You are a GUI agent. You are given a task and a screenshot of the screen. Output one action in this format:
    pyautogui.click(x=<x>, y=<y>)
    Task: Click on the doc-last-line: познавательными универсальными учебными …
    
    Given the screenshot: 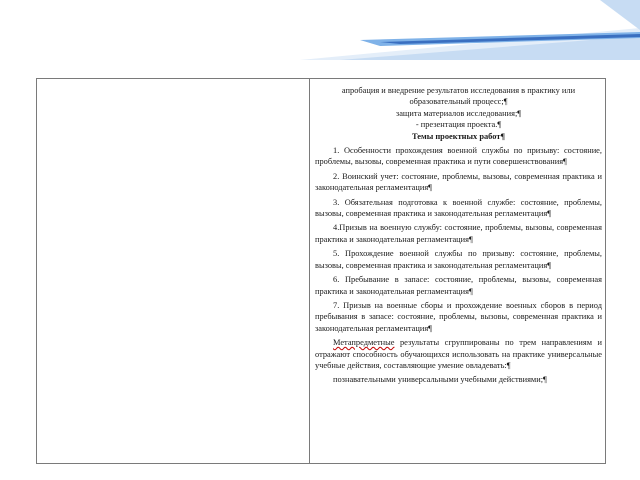 What is the action you would take?
    pyautogui.click(x=440, y=380)
    